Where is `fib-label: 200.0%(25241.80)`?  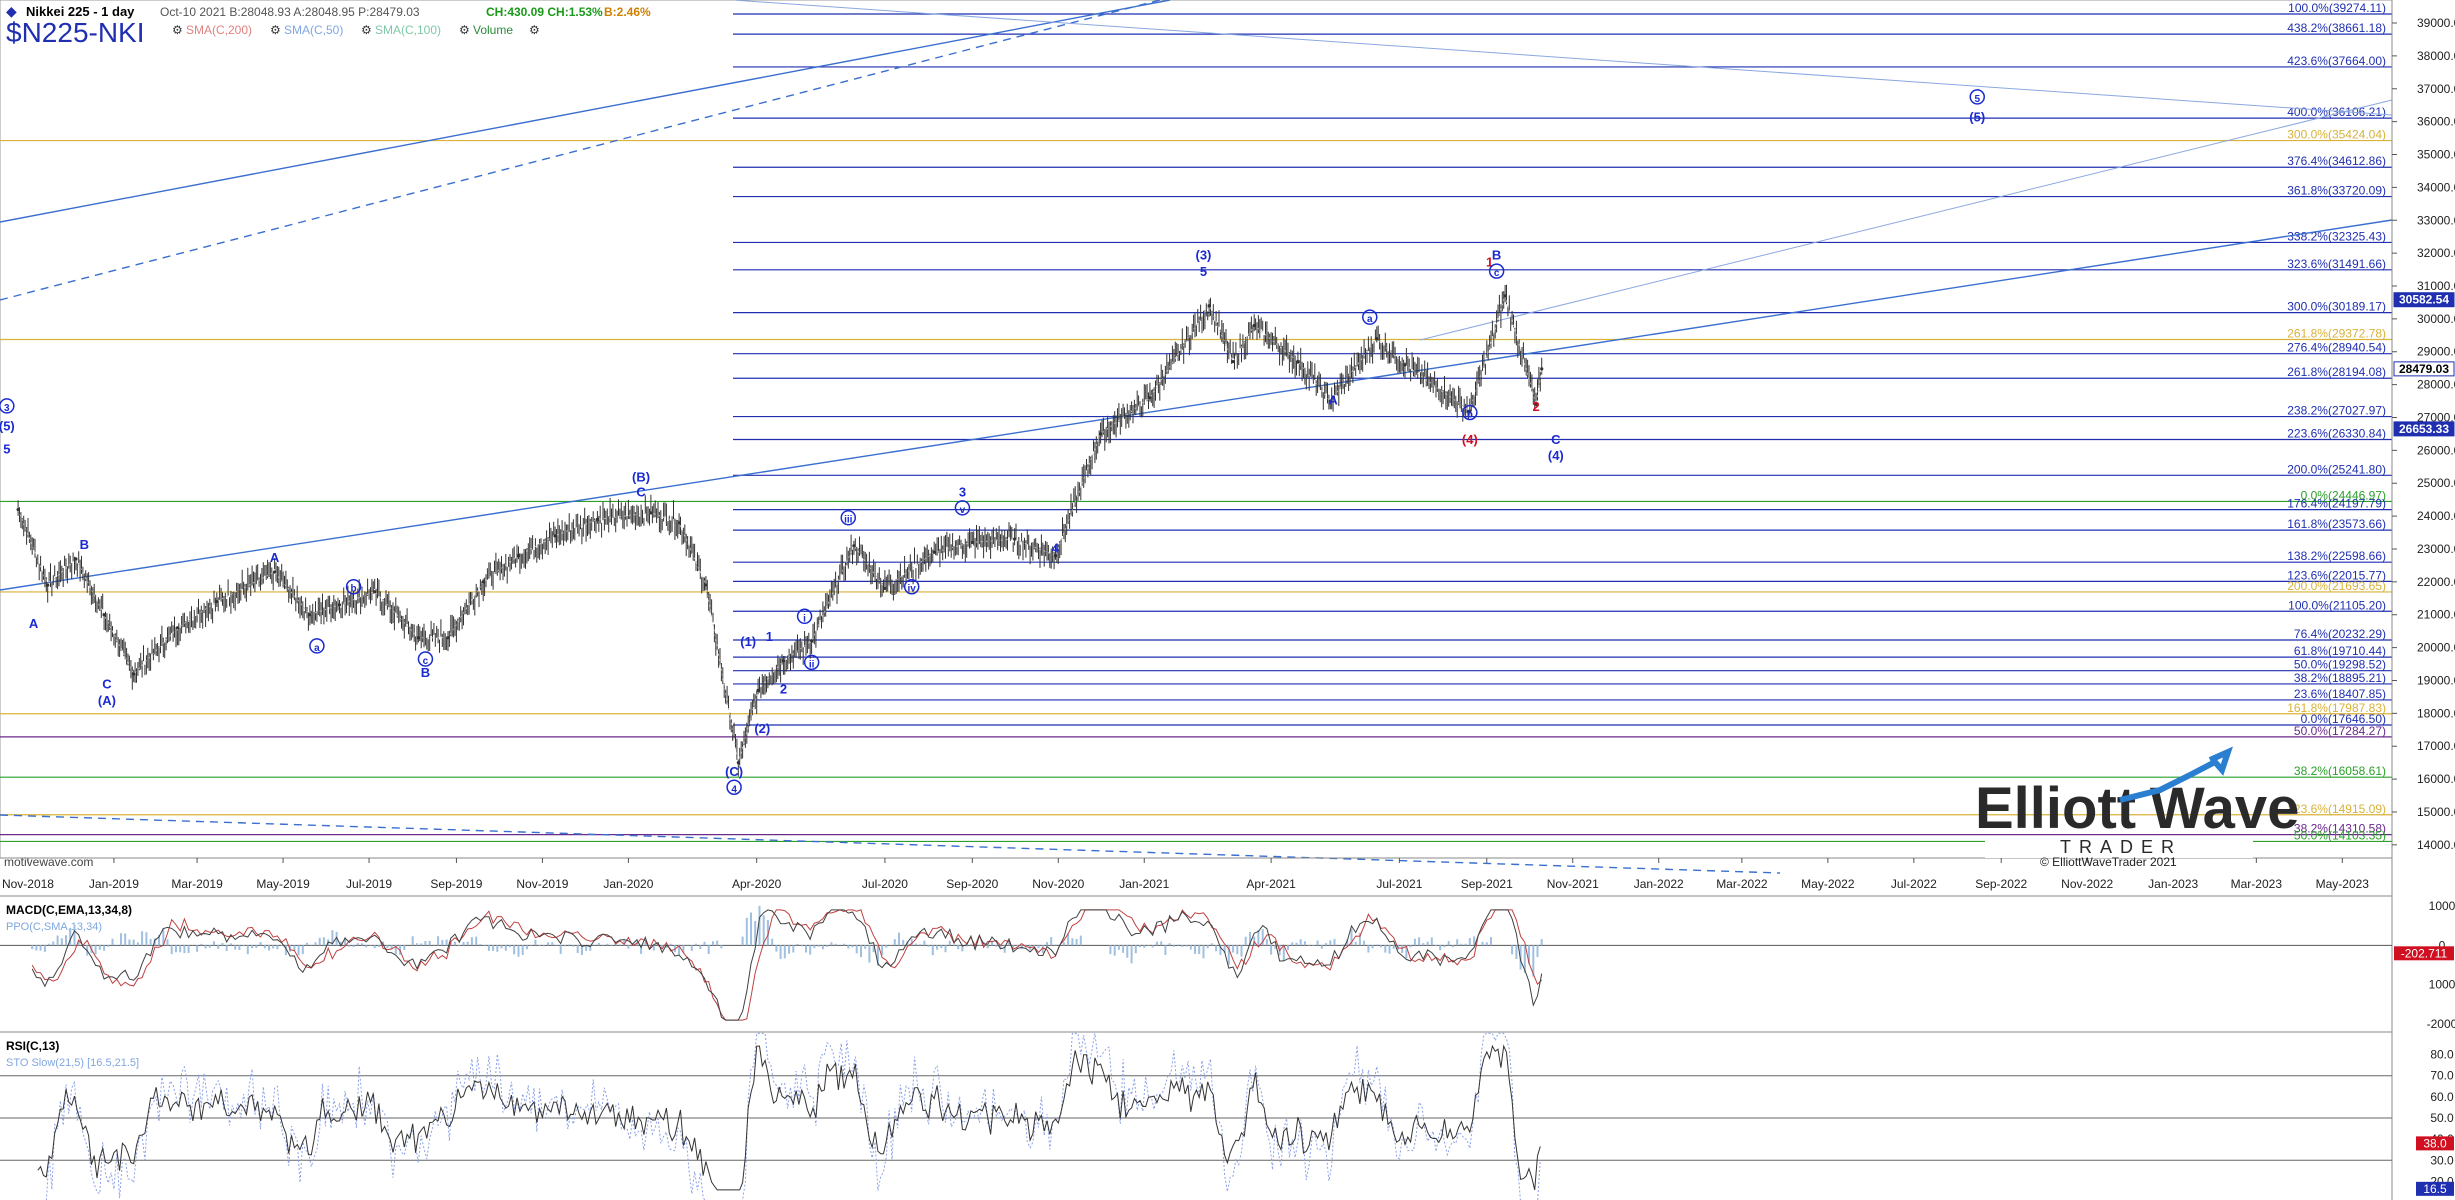 fib-label: 200.0%(25241.80) is located at coordinates (2336, 469).